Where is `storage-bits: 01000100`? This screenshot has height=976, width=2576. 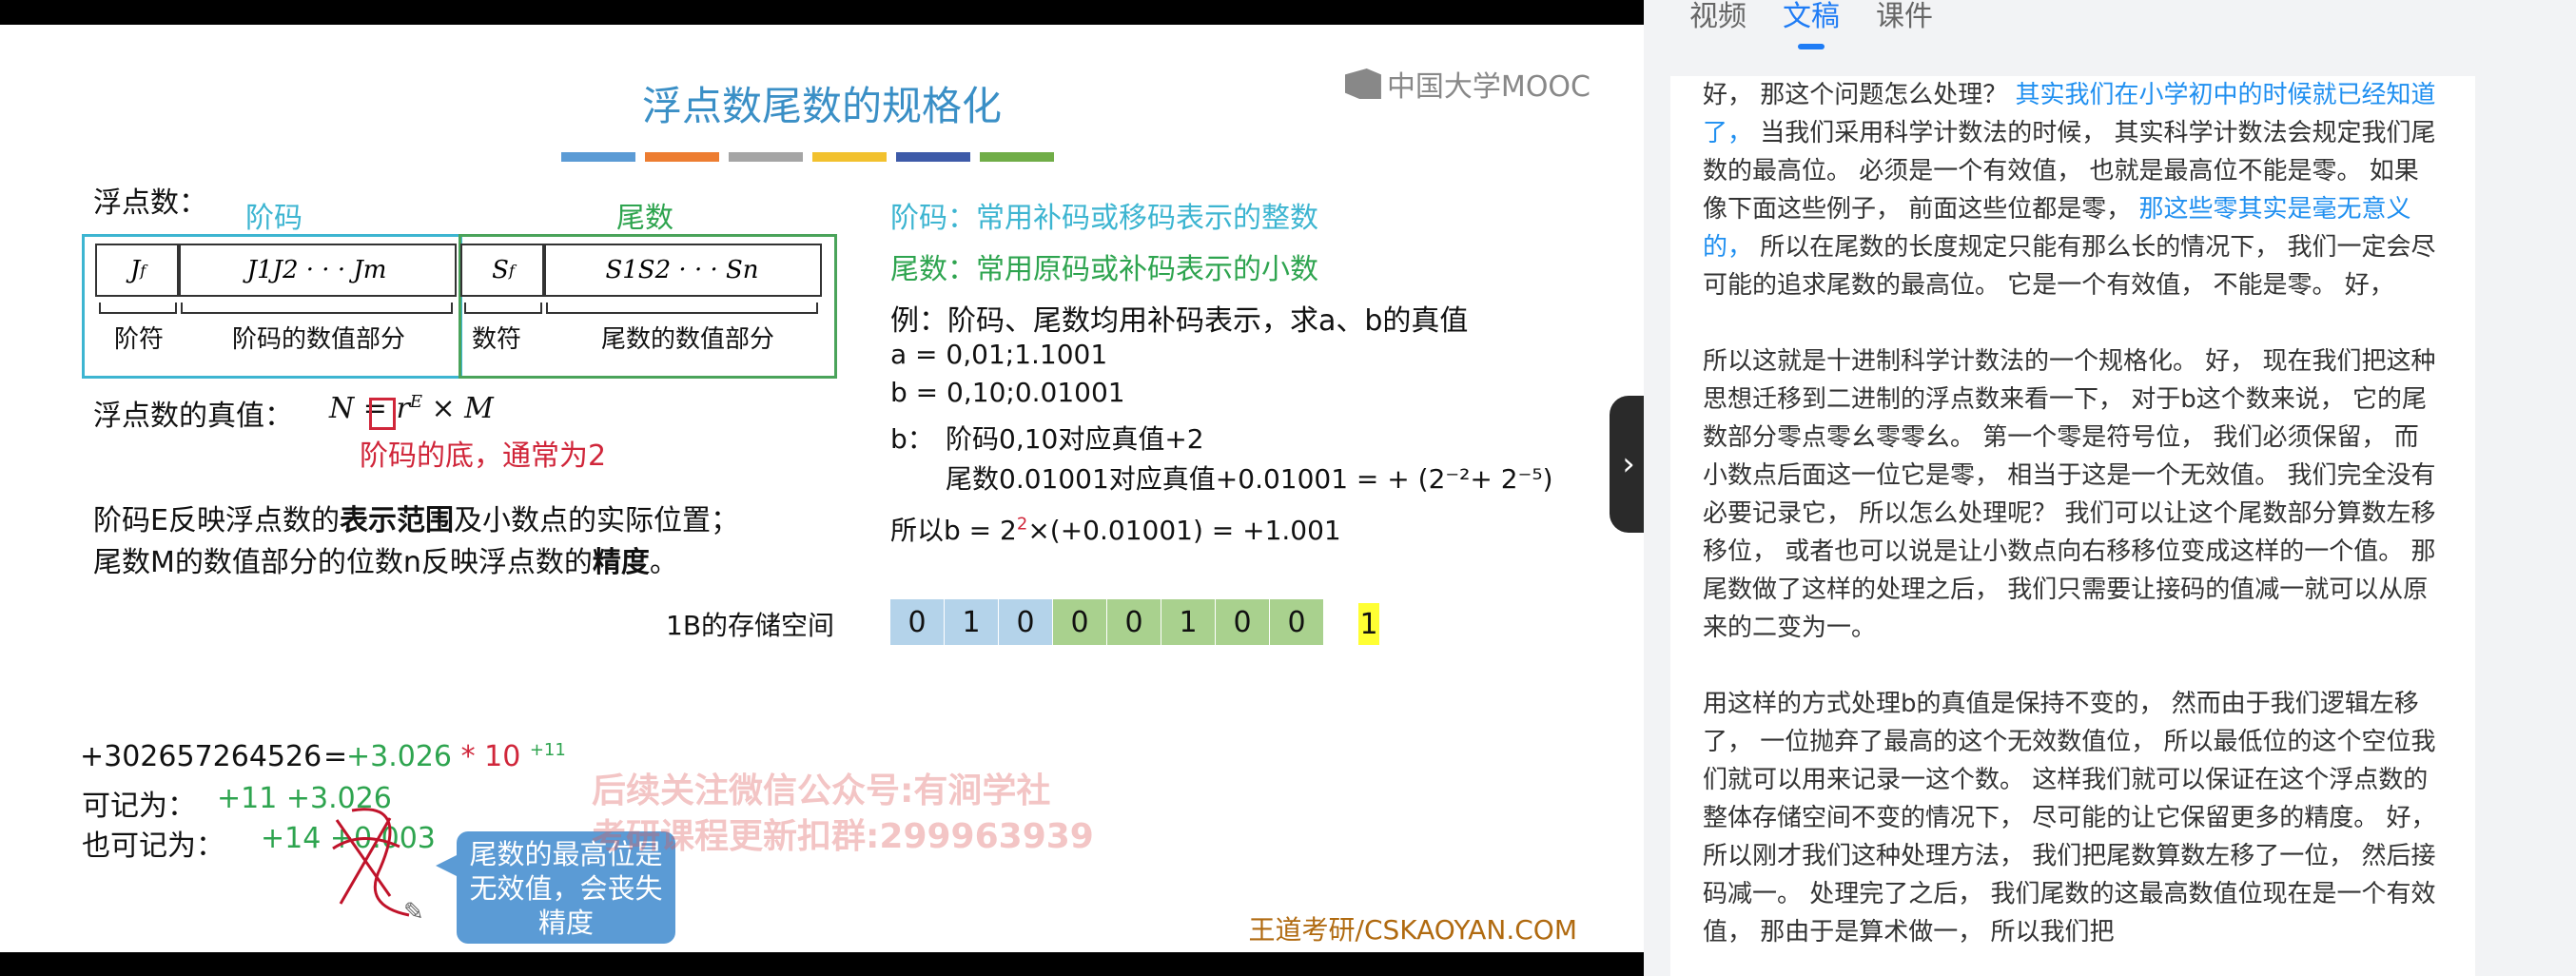 storage-bits: 01000100 is located at coordinates (1107, 622).